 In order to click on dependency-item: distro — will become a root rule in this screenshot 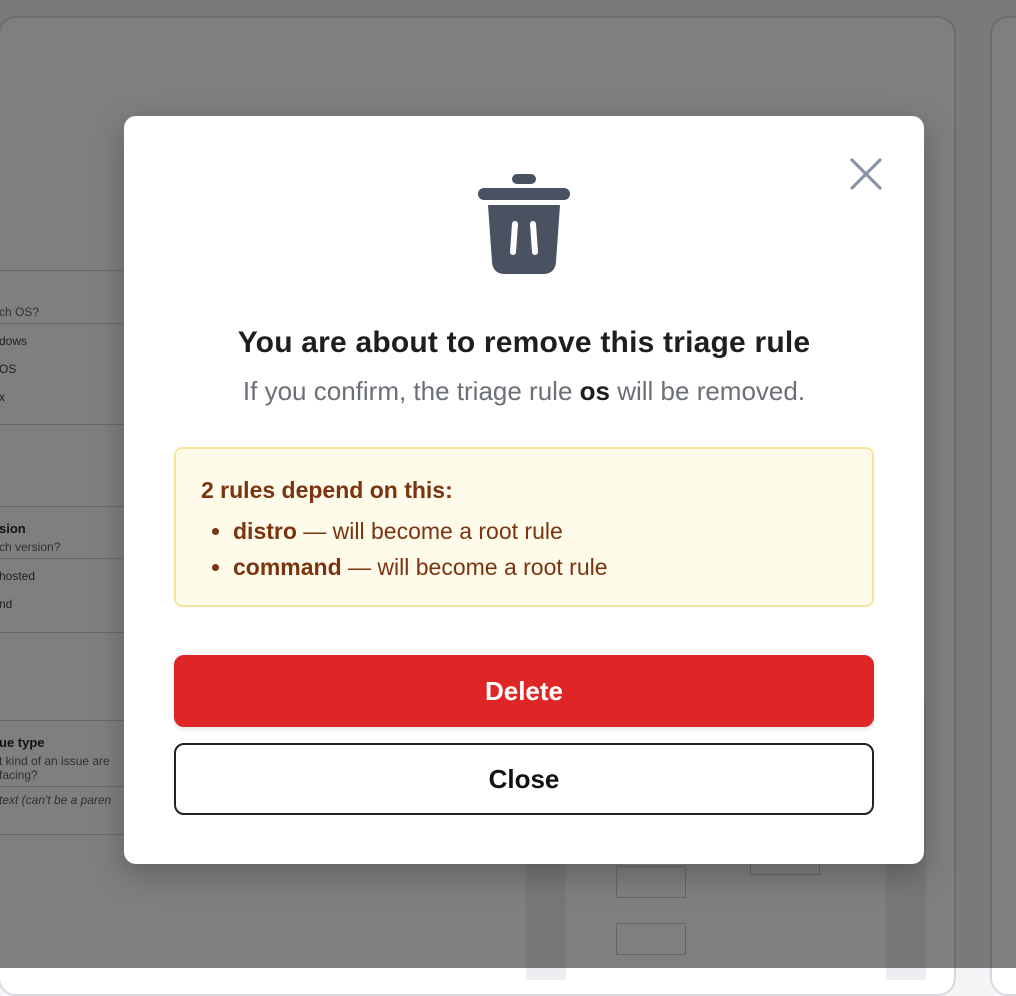, I will do `click(404, 531)`.